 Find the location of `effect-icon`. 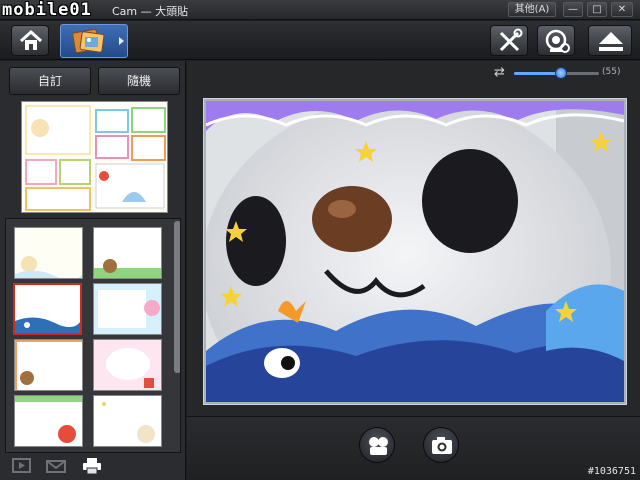

effect-icon is located at coordinates (378, 446).